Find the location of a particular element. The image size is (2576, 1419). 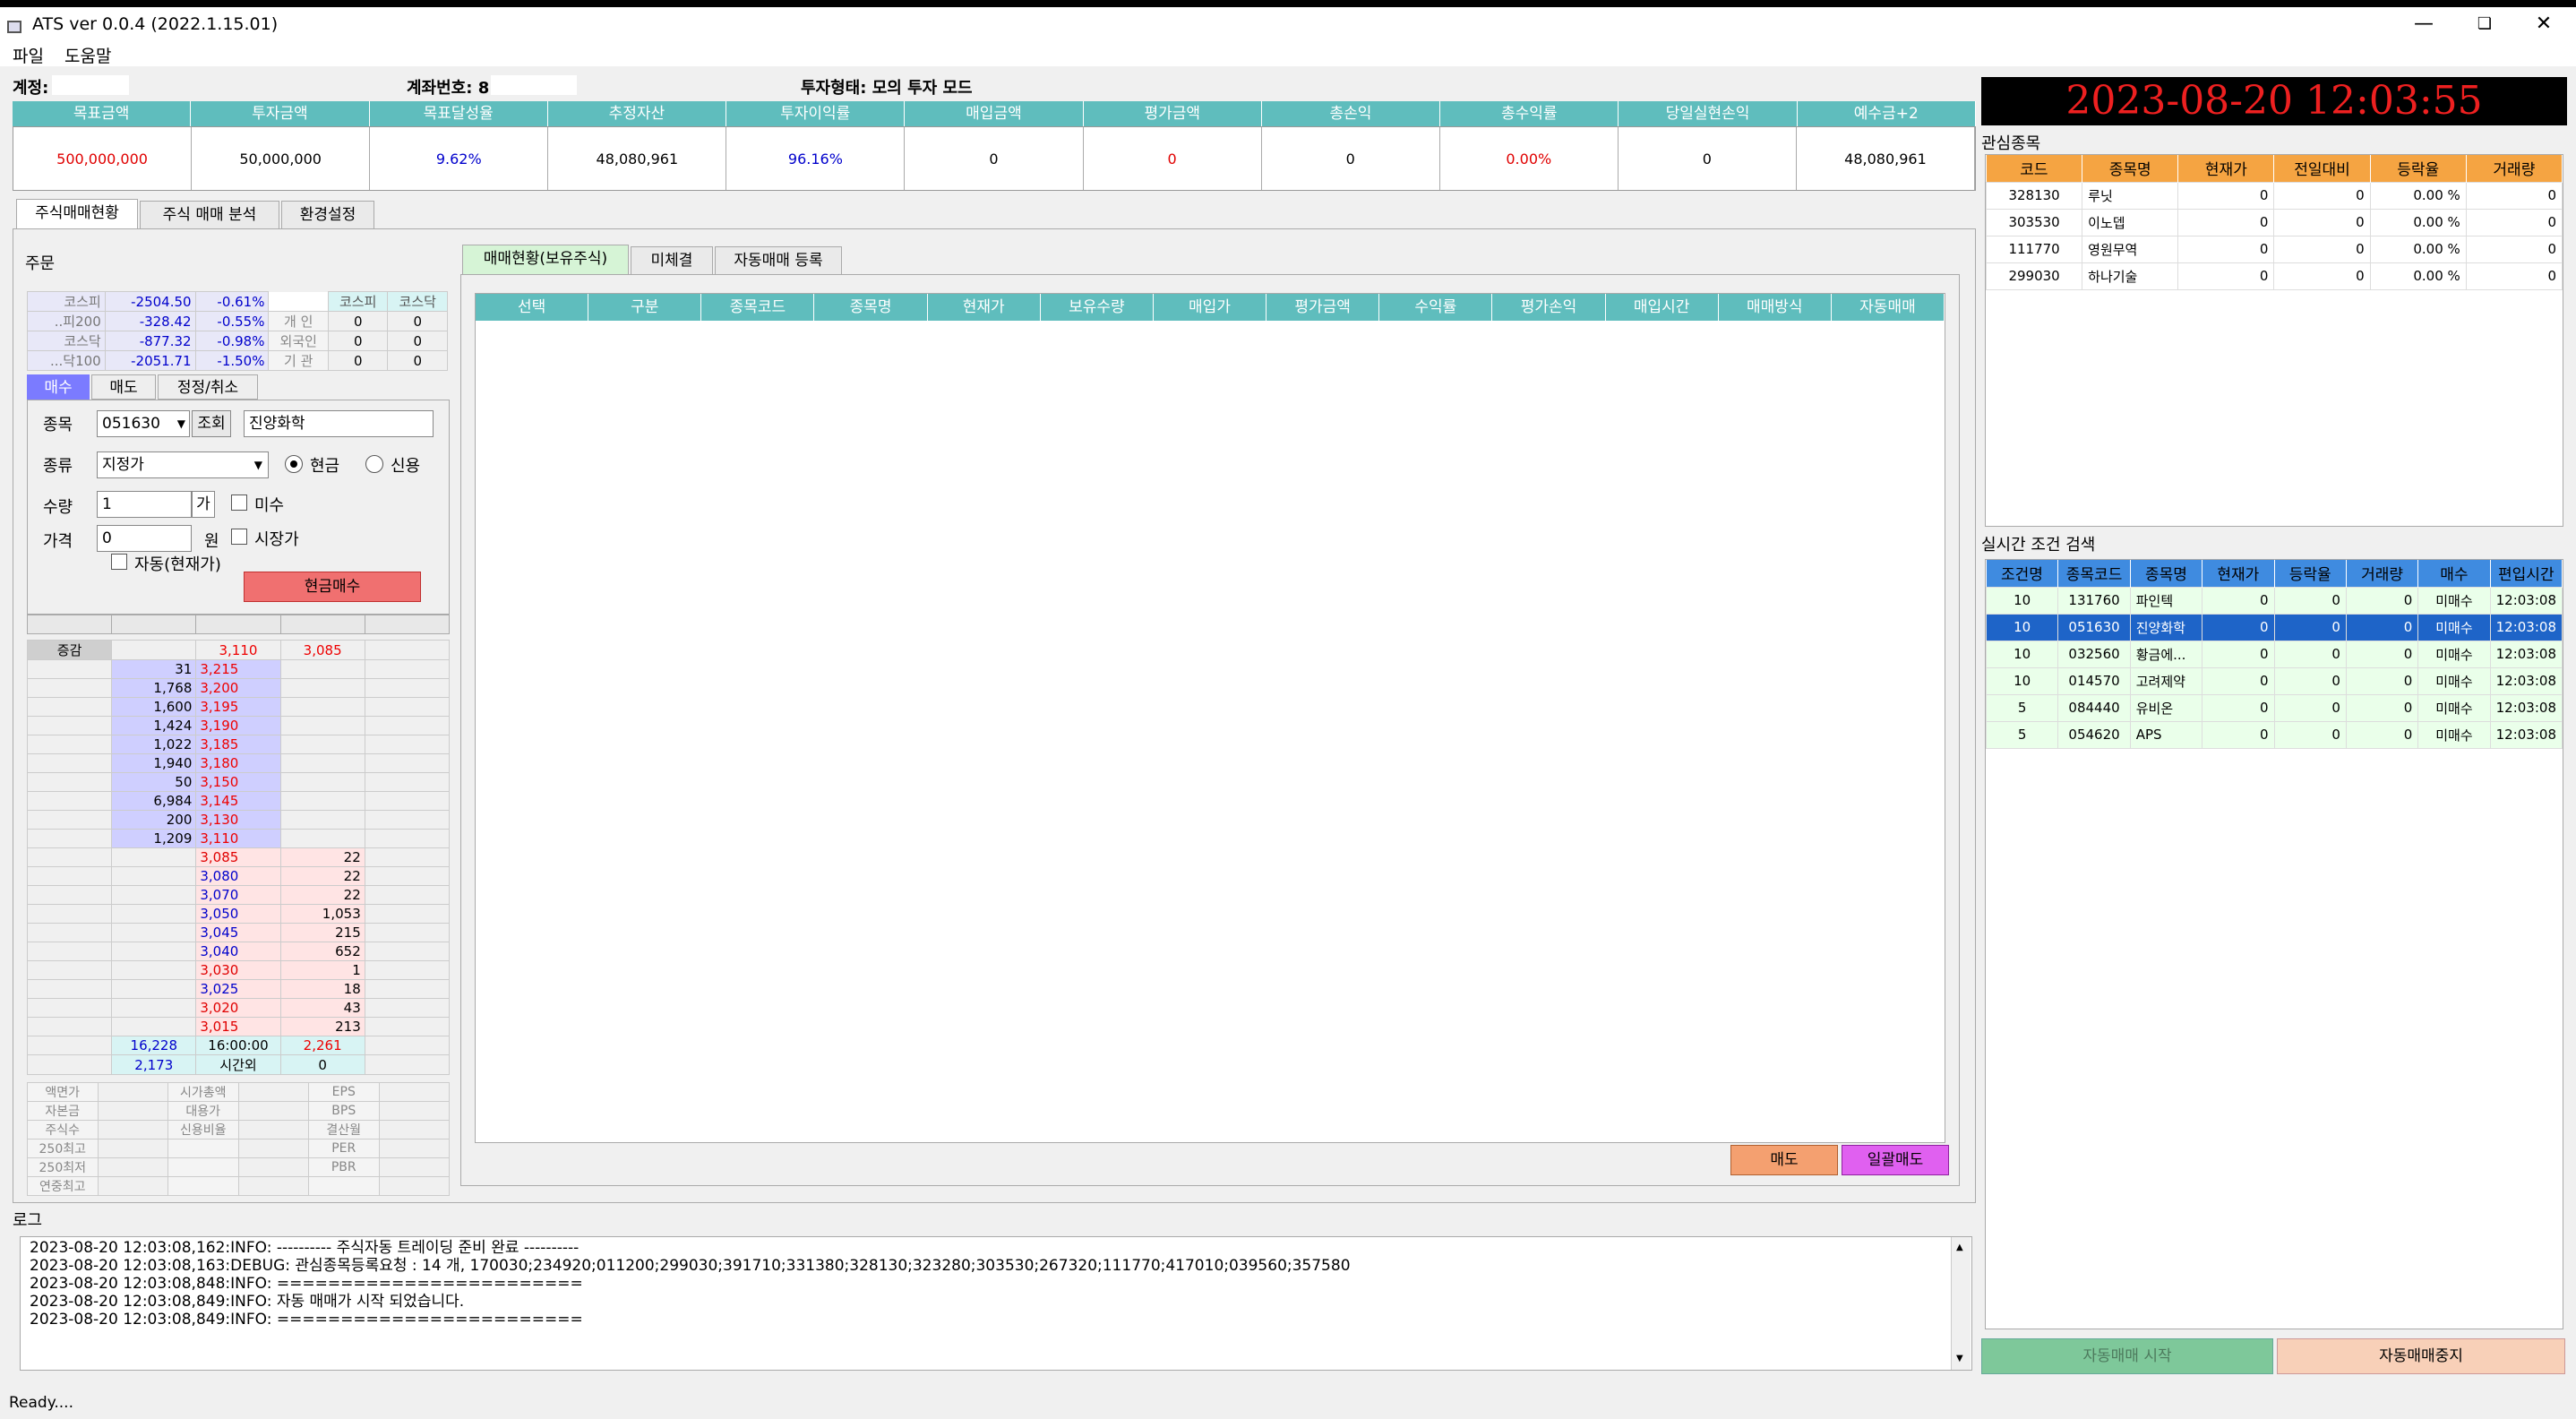

condition-row: 10 014570 고려제약 0 0 0 미매수 12:03:08 is located at coordinates (2274, 680).